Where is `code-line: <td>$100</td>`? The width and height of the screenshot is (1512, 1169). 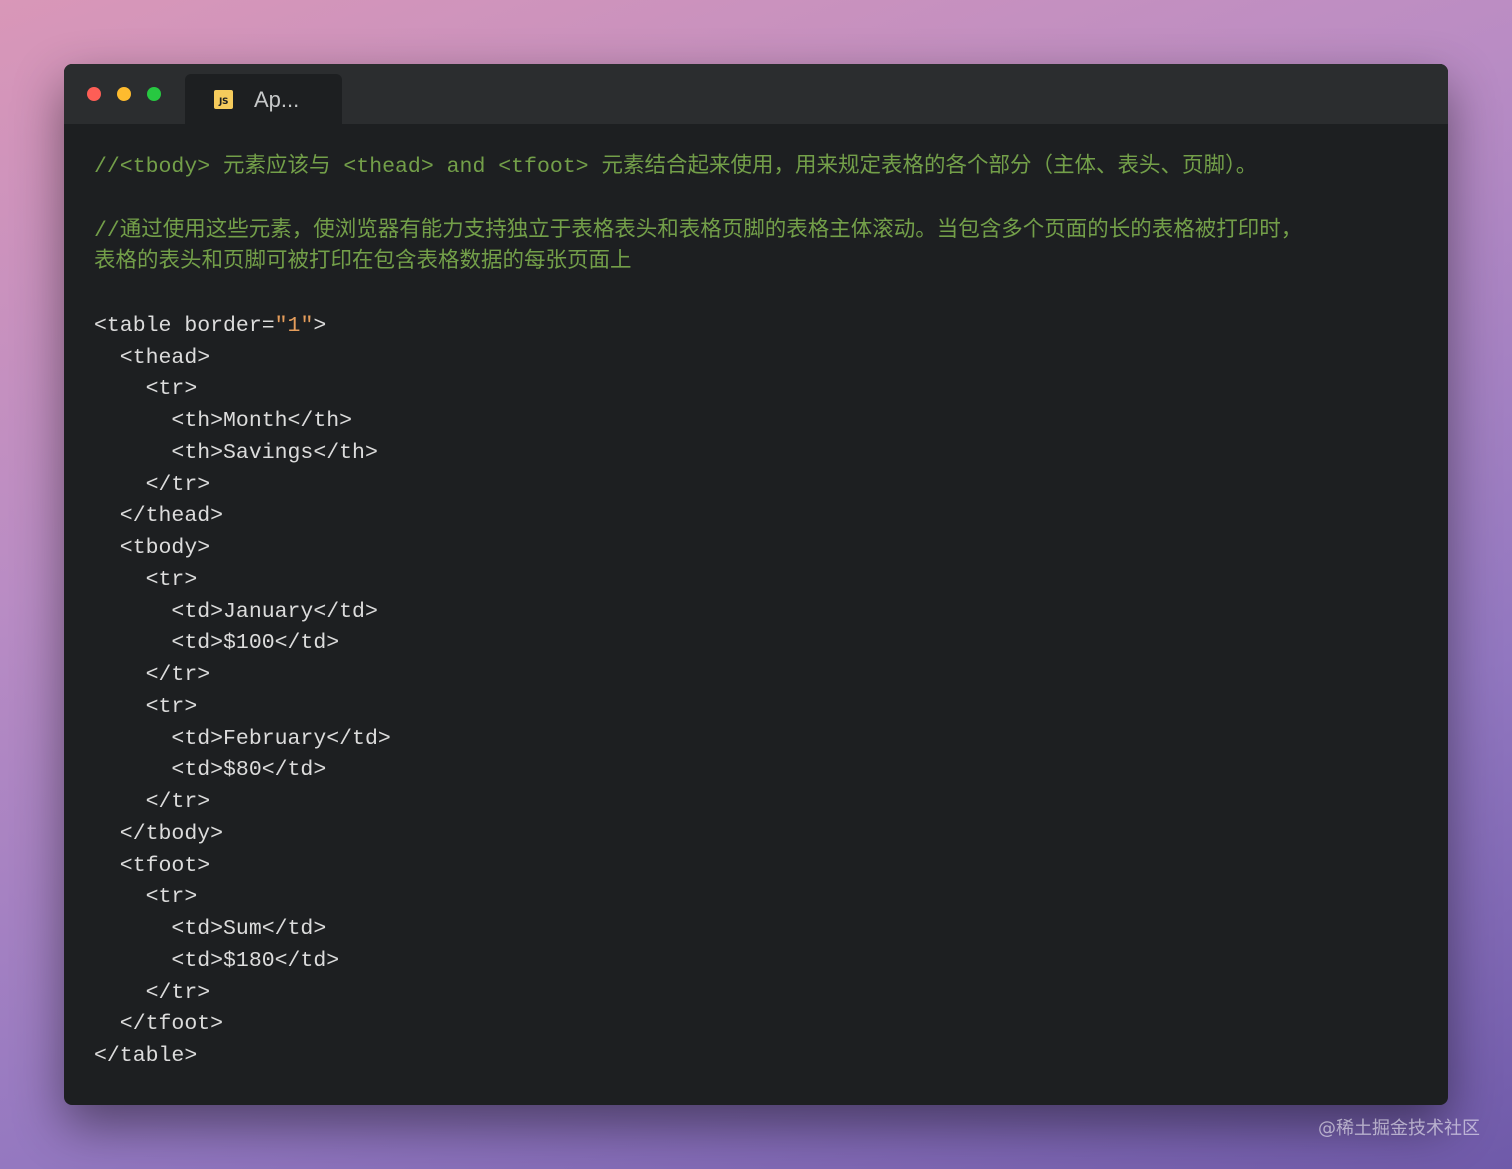 code-line: <td>$100</td> is located at coordinates (217, 643).